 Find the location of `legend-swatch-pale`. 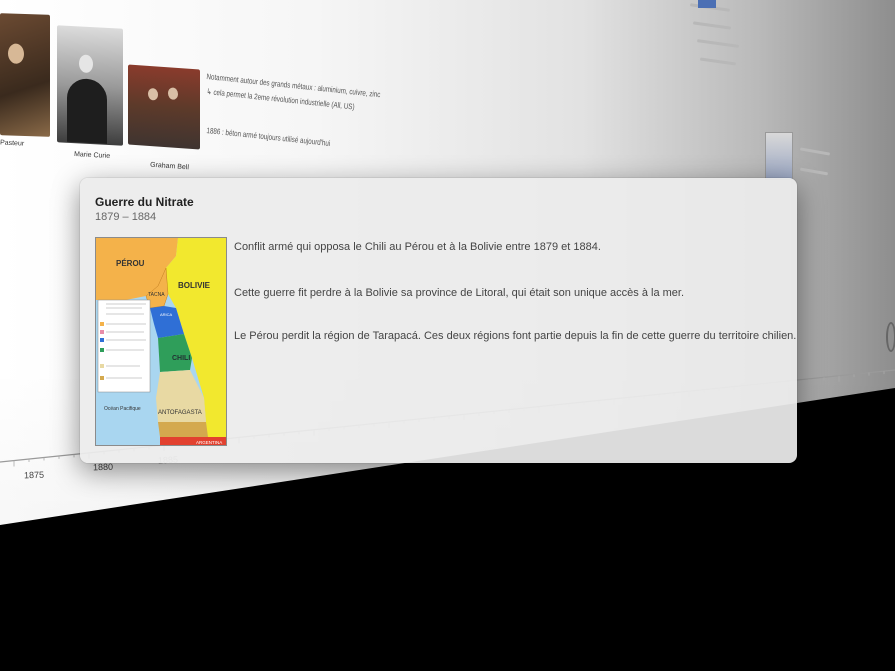

legend-swatch-pale is located at coordinates (102, 366).